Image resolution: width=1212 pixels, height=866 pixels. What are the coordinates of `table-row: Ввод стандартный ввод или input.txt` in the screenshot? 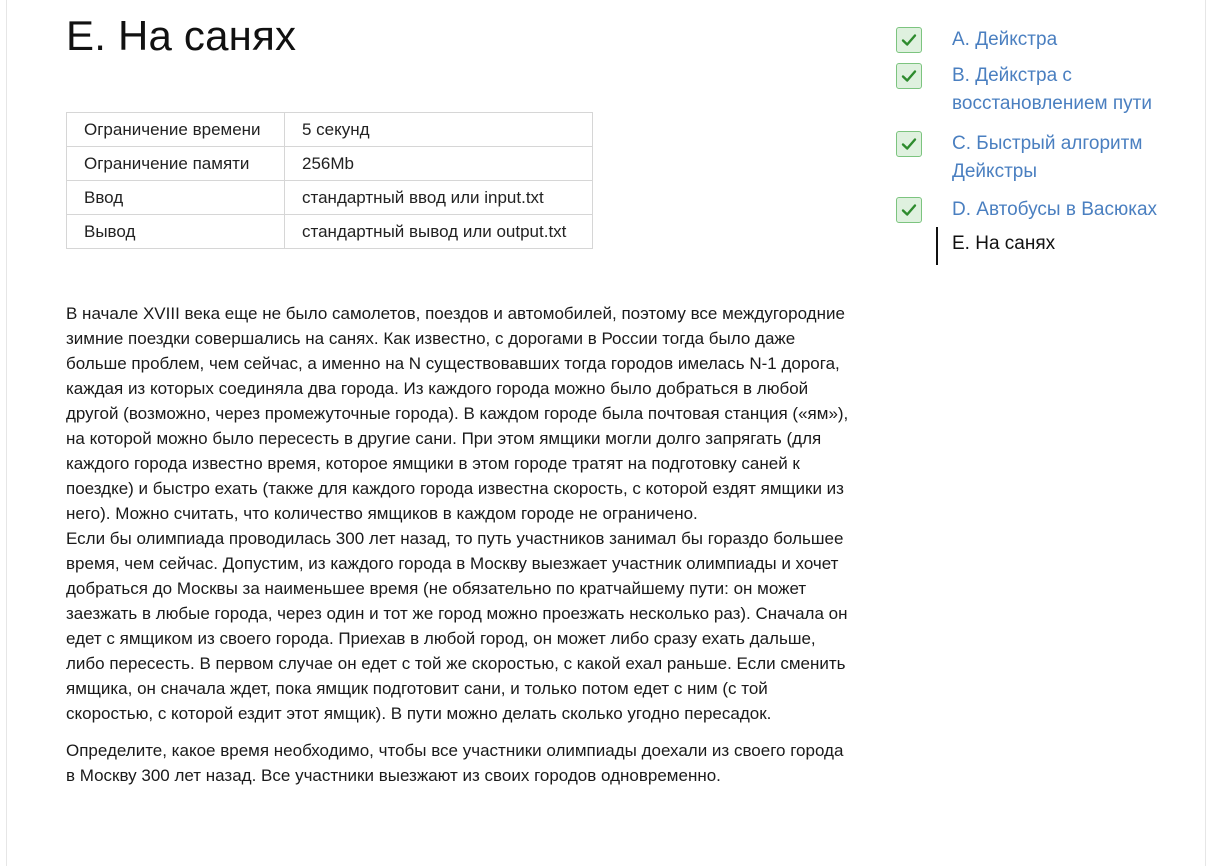 It's located at (329, 197).